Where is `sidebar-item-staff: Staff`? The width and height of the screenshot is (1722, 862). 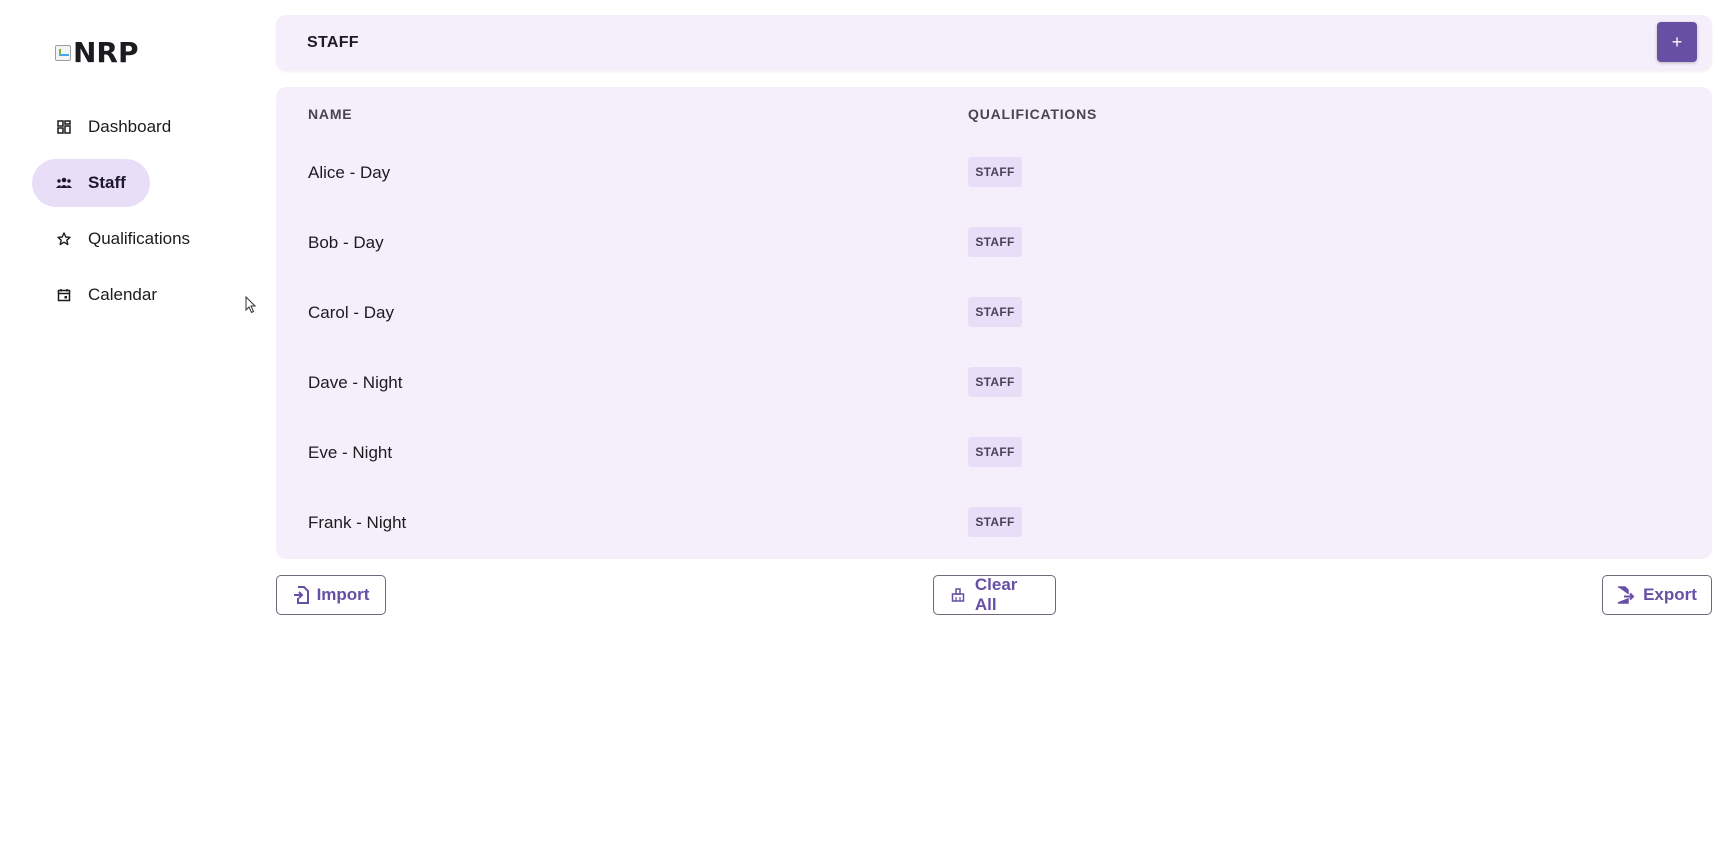 sidebar-item-staff: Staff is located at coordinates (91, 183).